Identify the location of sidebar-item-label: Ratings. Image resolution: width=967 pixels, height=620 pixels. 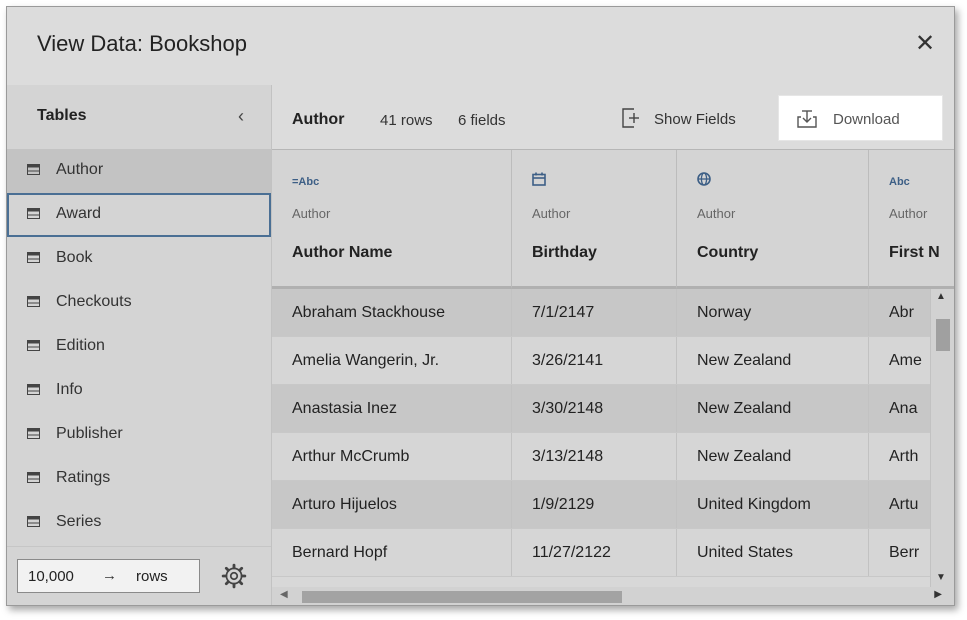
(83, 477).